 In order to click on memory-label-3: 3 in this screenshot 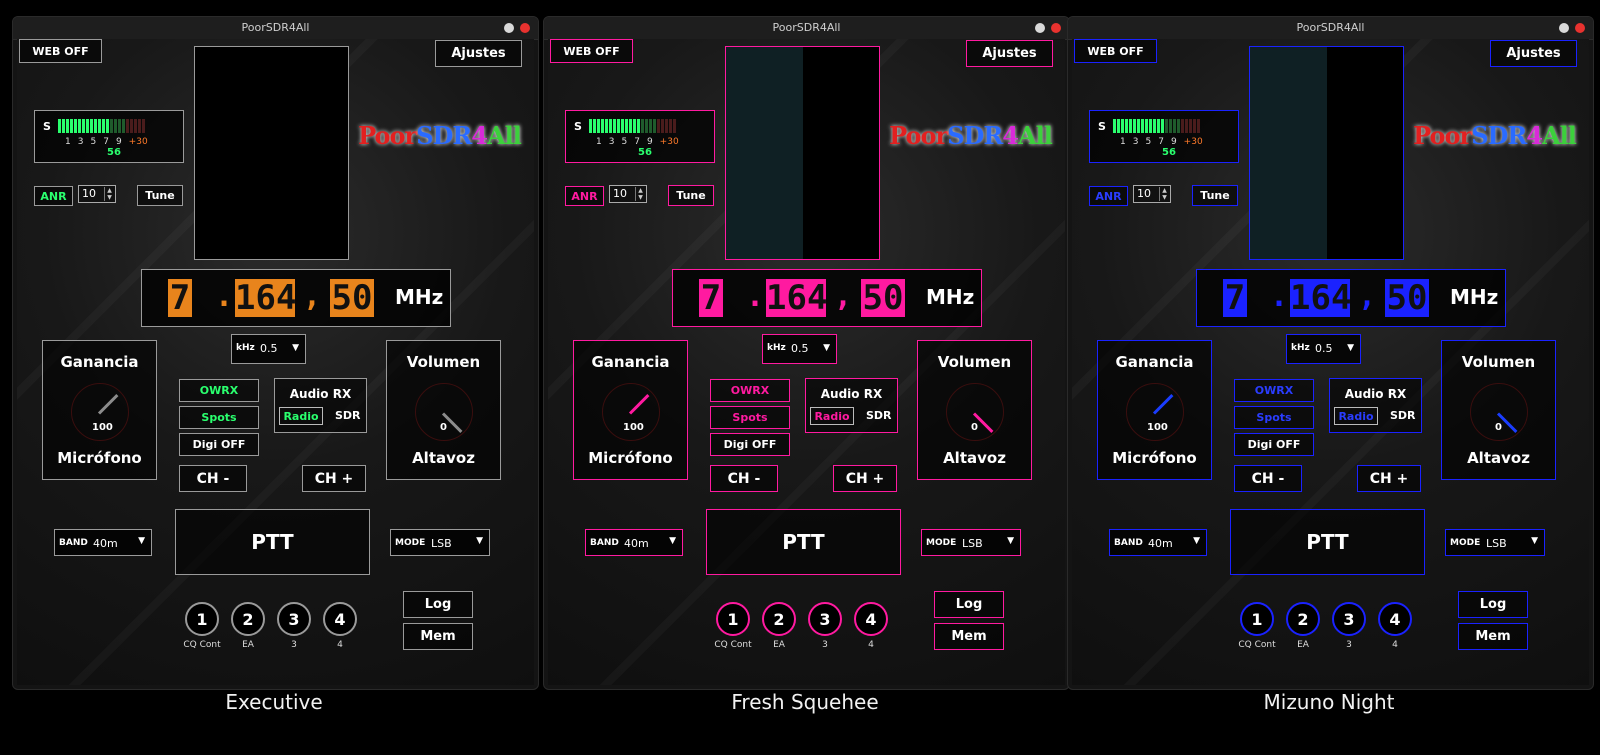, I will do `click(825, 645)`.